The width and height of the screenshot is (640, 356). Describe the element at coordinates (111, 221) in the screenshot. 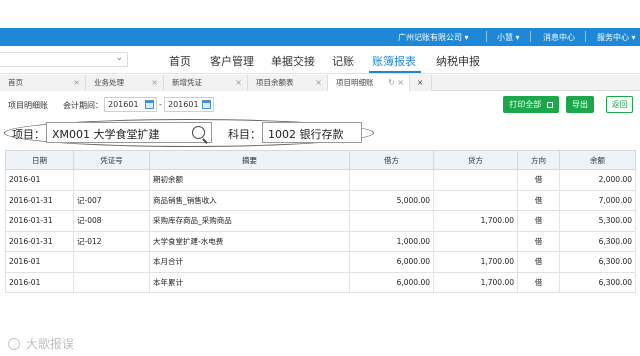

I see `cell-voucher: 记-008` at that location.